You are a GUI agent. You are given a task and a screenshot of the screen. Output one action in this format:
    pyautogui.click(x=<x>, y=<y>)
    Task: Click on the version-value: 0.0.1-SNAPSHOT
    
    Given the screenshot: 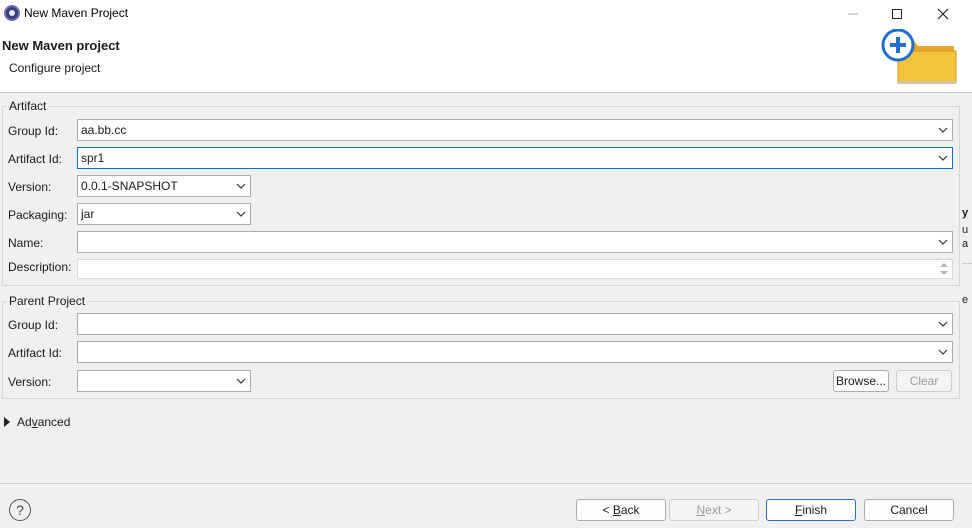 What is the action you would take?
    pyautogui.click(x=129, y=186)
    